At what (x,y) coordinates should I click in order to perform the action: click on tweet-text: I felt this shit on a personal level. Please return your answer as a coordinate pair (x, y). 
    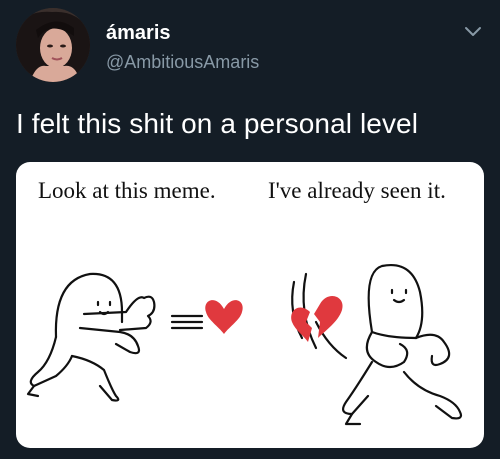
    Looking at the image, I should click on (217, 123).